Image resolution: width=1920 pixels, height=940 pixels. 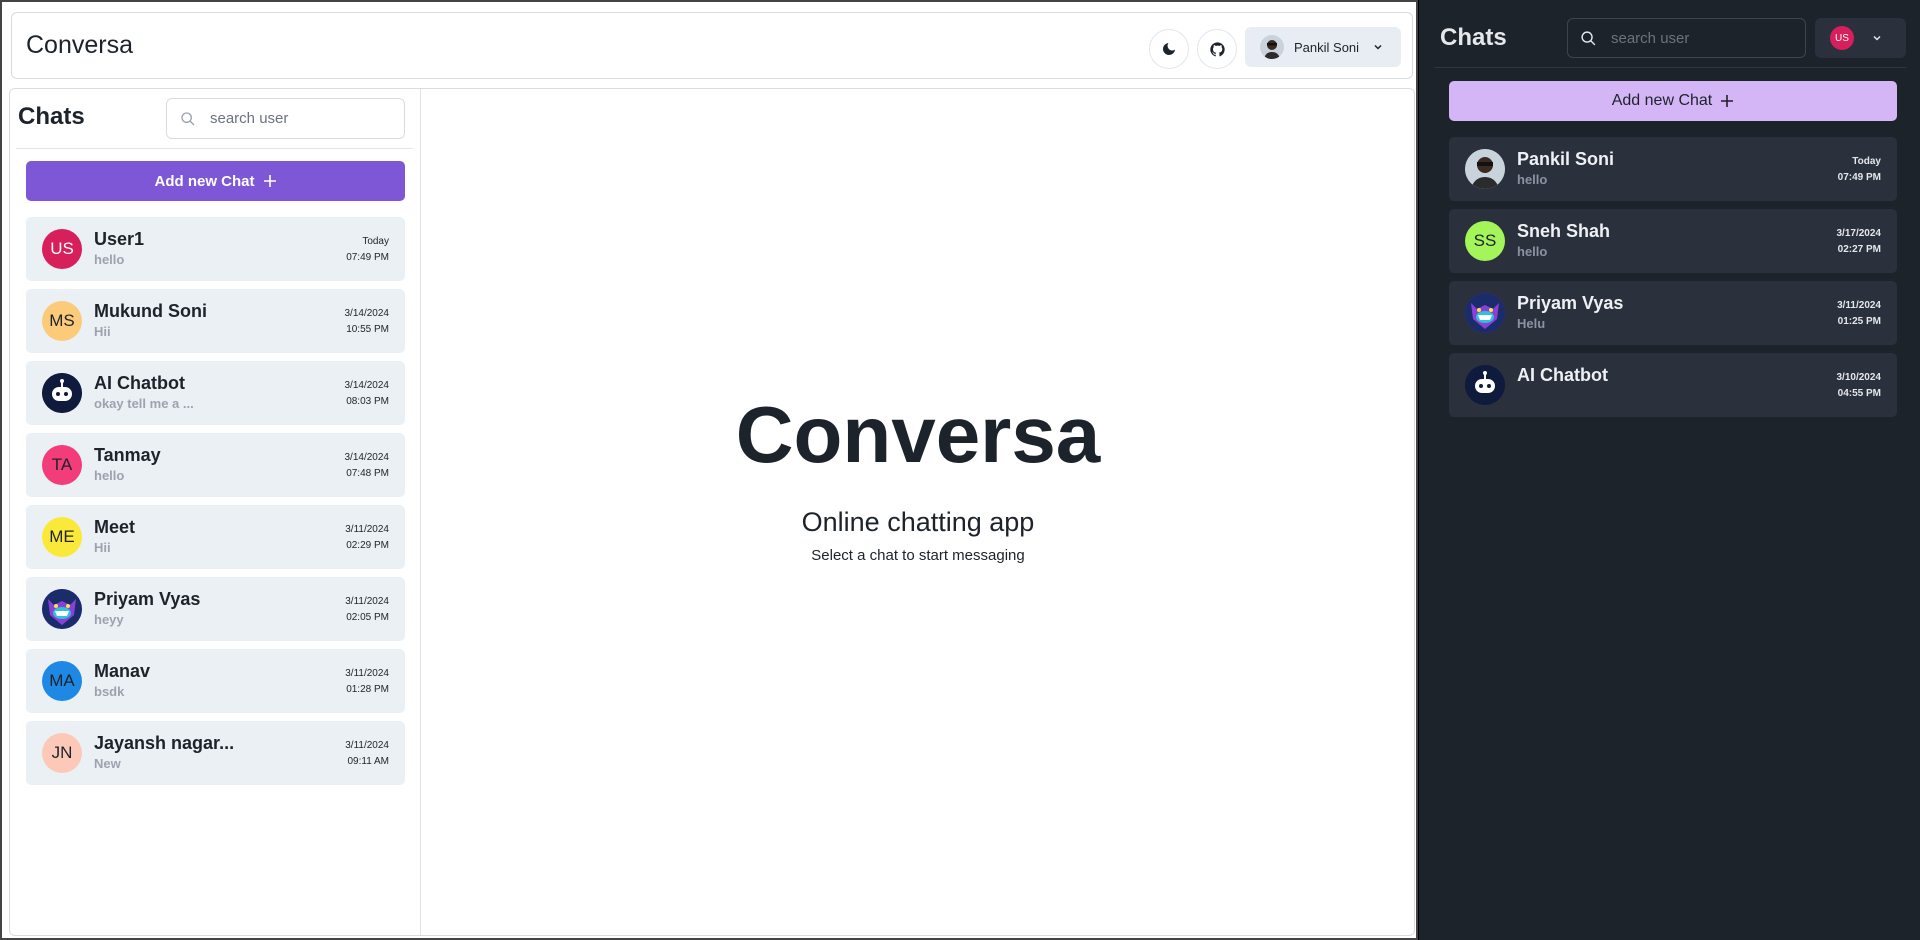 What do you see at coordinates (1564, 231) in the screenshot?
I see `chat-name: Sneh Shah` at bounding box center [1564, 231].